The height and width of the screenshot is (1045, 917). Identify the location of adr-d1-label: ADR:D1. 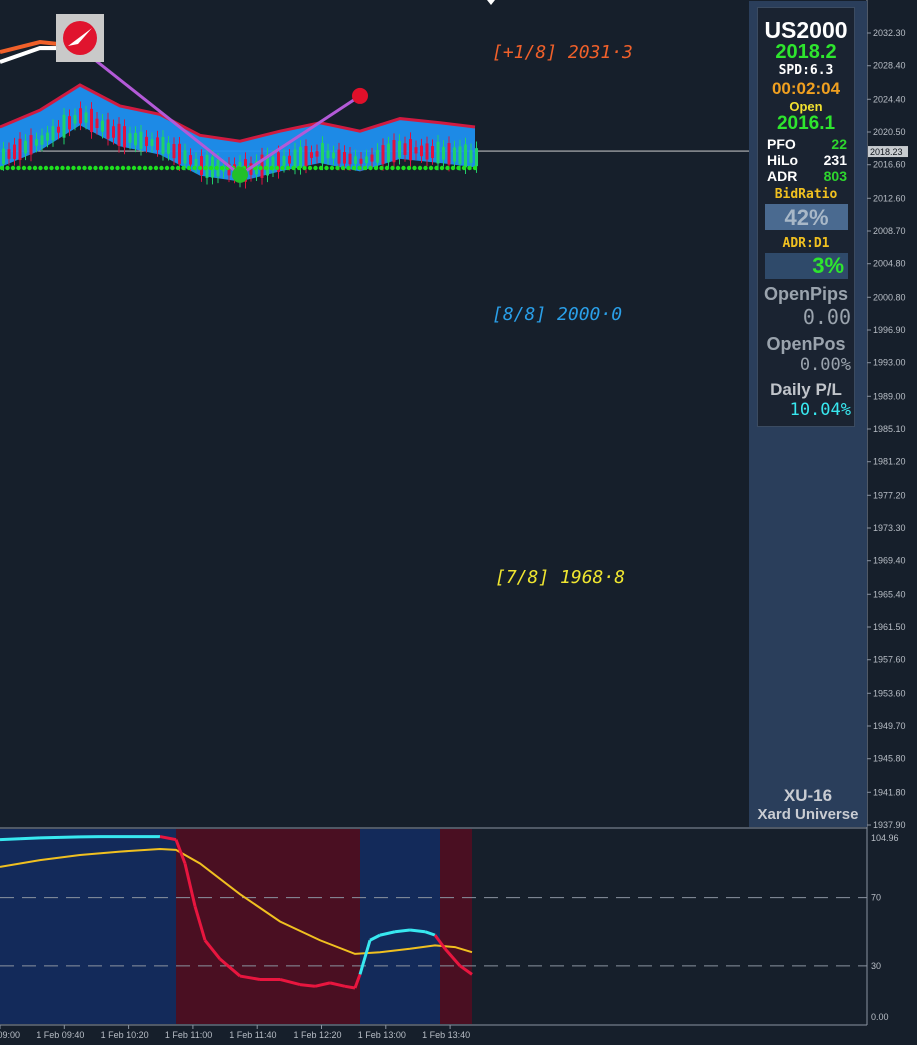
(806, 243).